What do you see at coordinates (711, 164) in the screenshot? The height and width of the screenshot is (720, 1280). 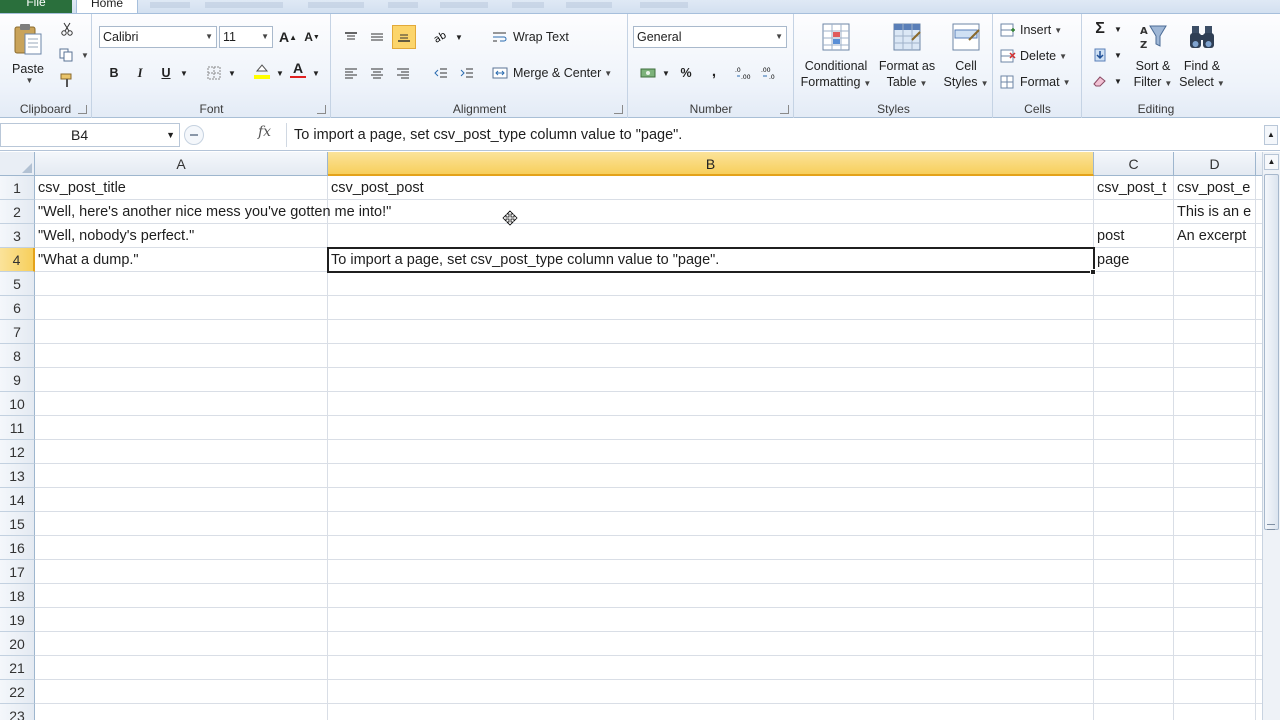 I see `column-header-b: B` at bounding box center [711, 164].